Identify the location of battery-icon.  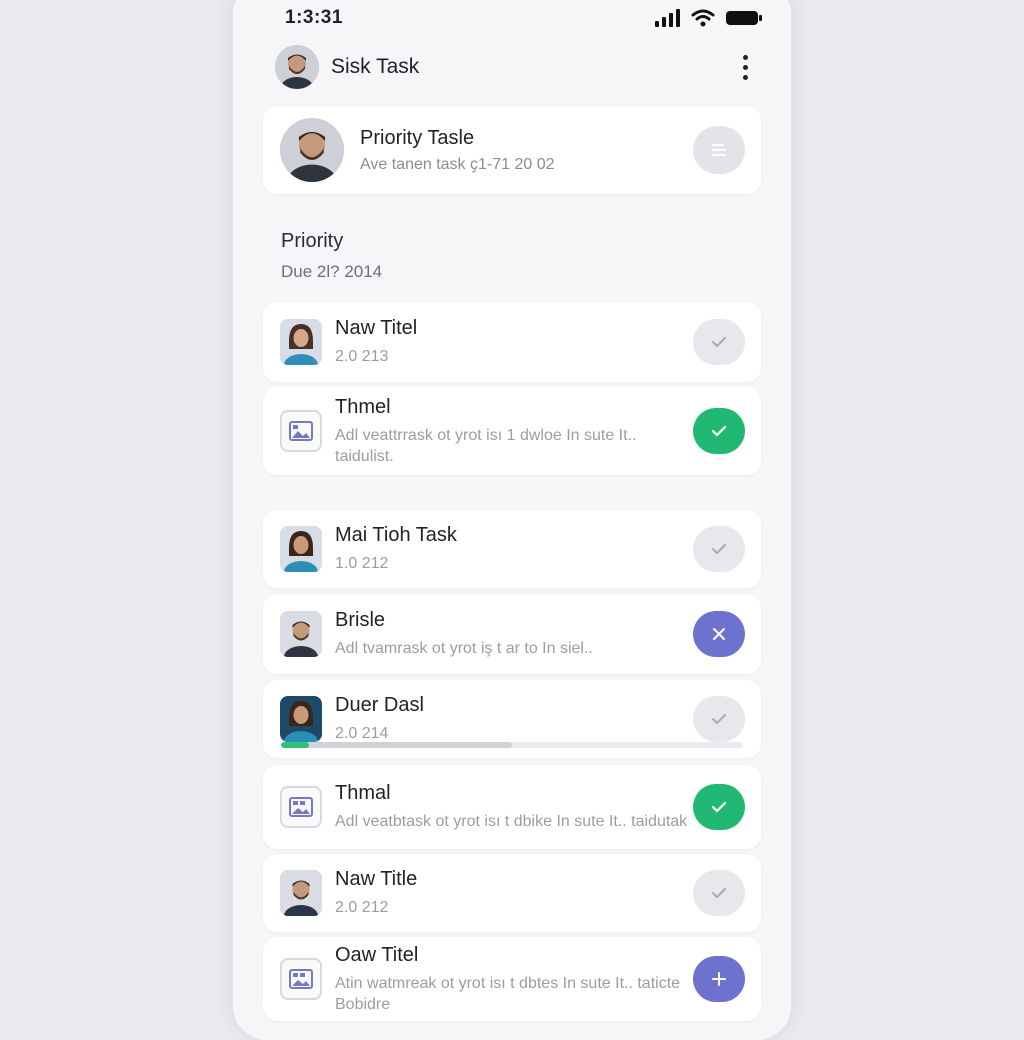
(744, 18).